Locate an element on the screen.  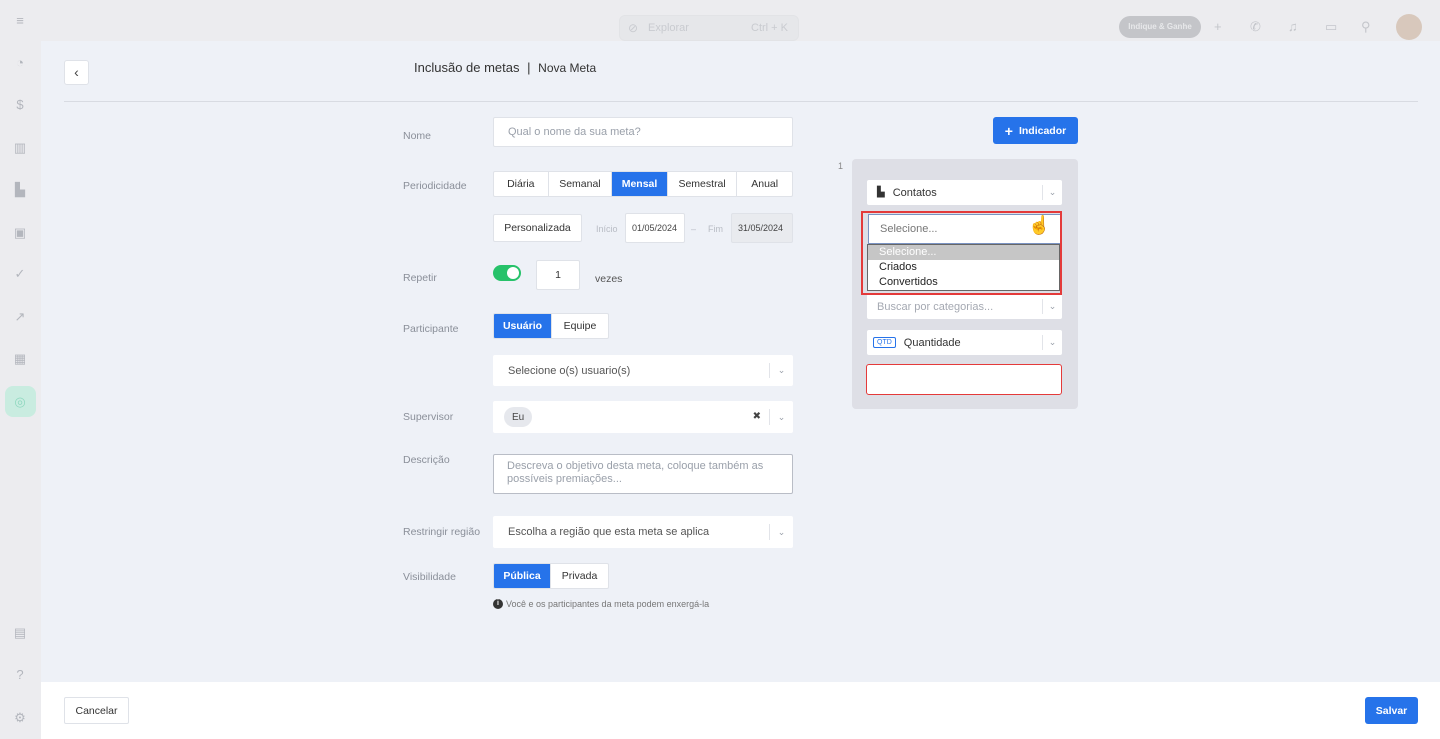
supervisor-chip: Eu is located at coordinates (518, 417).